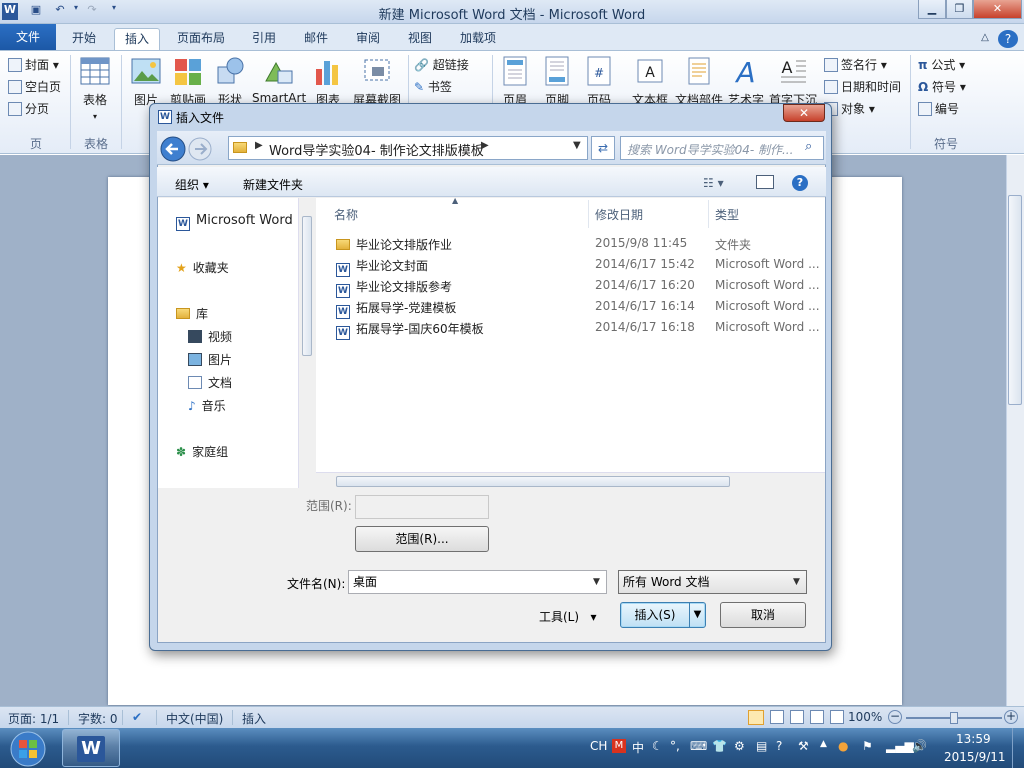  Describe the element at coordinates (699, 81) in the screenshot. I see `quick-parts-button: 文档部件` at that location.